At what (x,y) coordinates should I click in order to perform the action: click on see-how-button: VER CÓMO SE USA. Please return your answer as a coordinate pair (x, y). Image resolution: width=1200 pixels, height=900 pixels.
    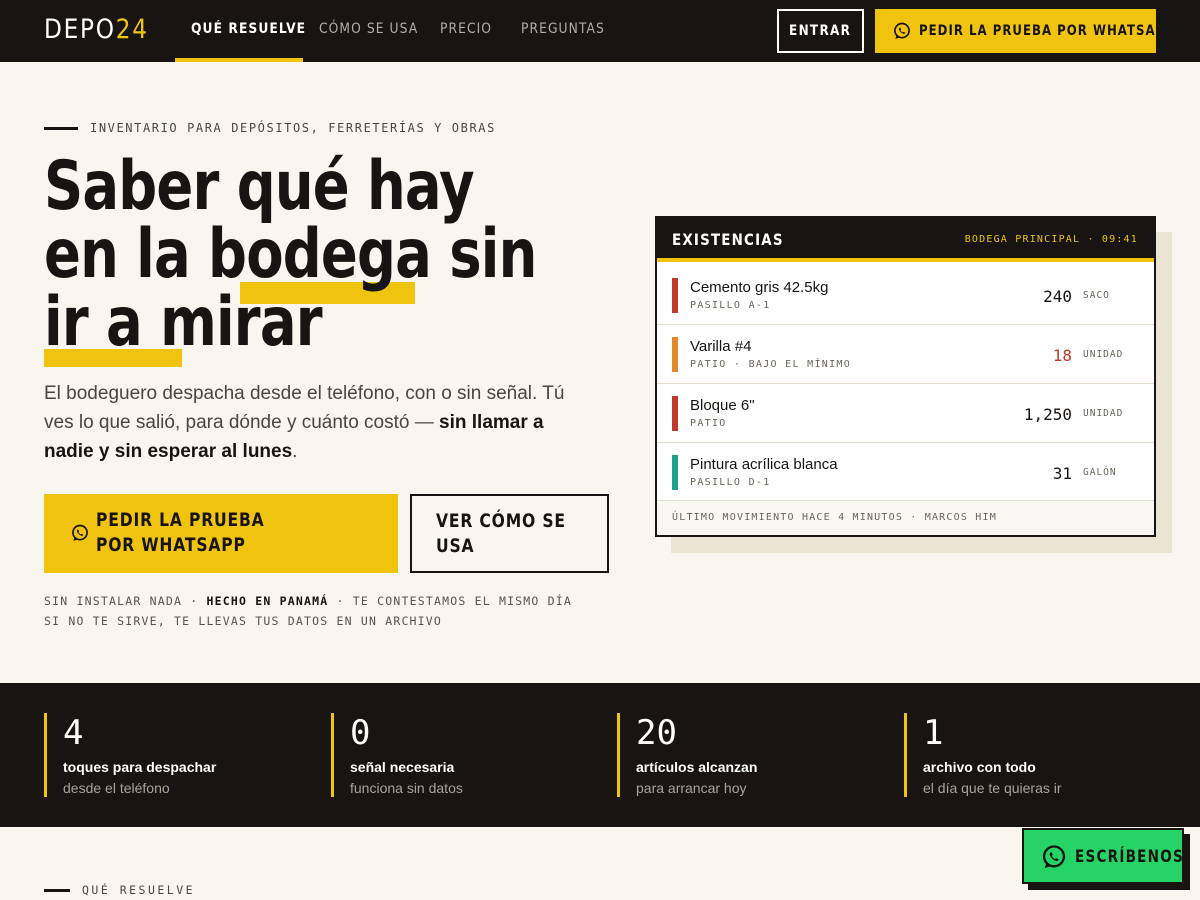
    Looking at the image, I should click on (509, 533).